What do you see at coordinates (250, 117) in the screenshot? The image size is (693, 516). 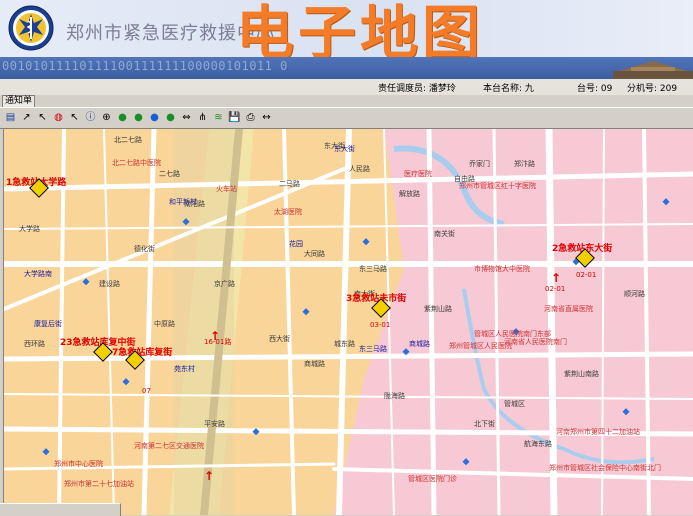 I see `print-icon: ⎙` at bounding box center [250, 117].